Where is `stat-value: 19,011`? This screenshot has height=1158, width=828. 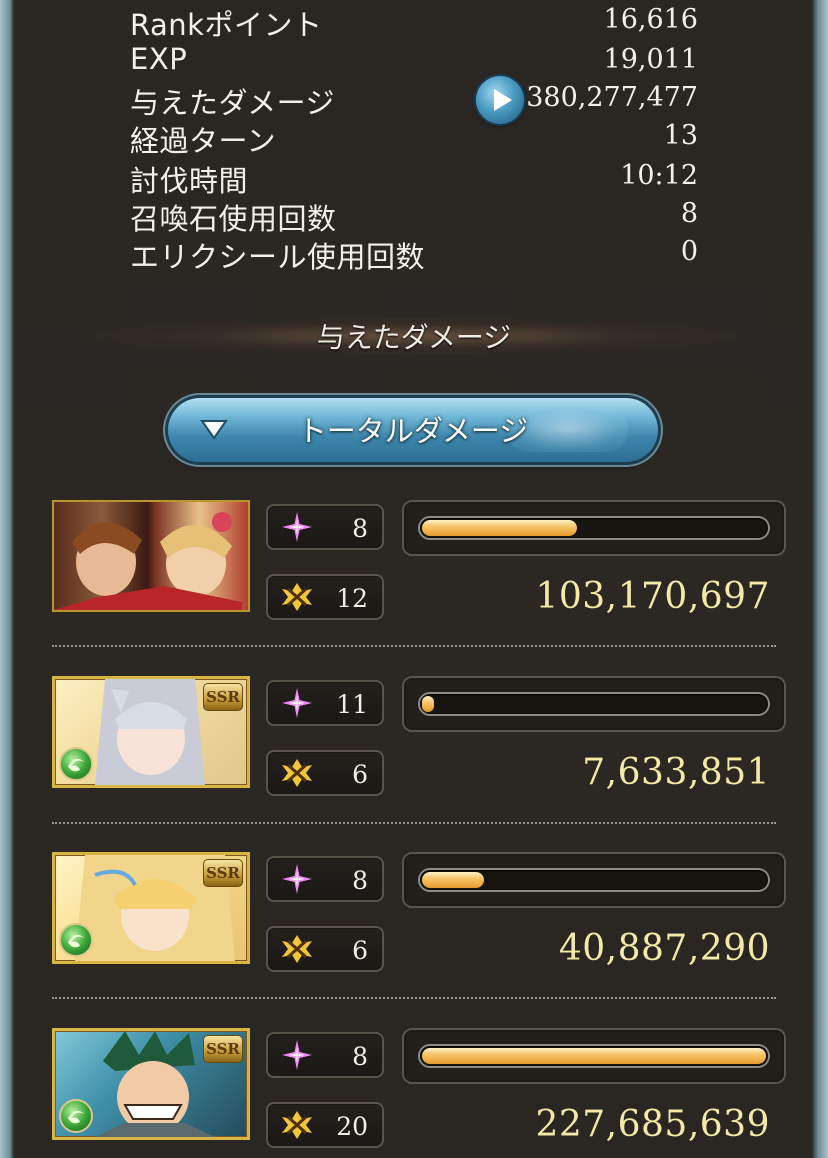 stat-value: 19,011 is located at coordinates (650, 59).